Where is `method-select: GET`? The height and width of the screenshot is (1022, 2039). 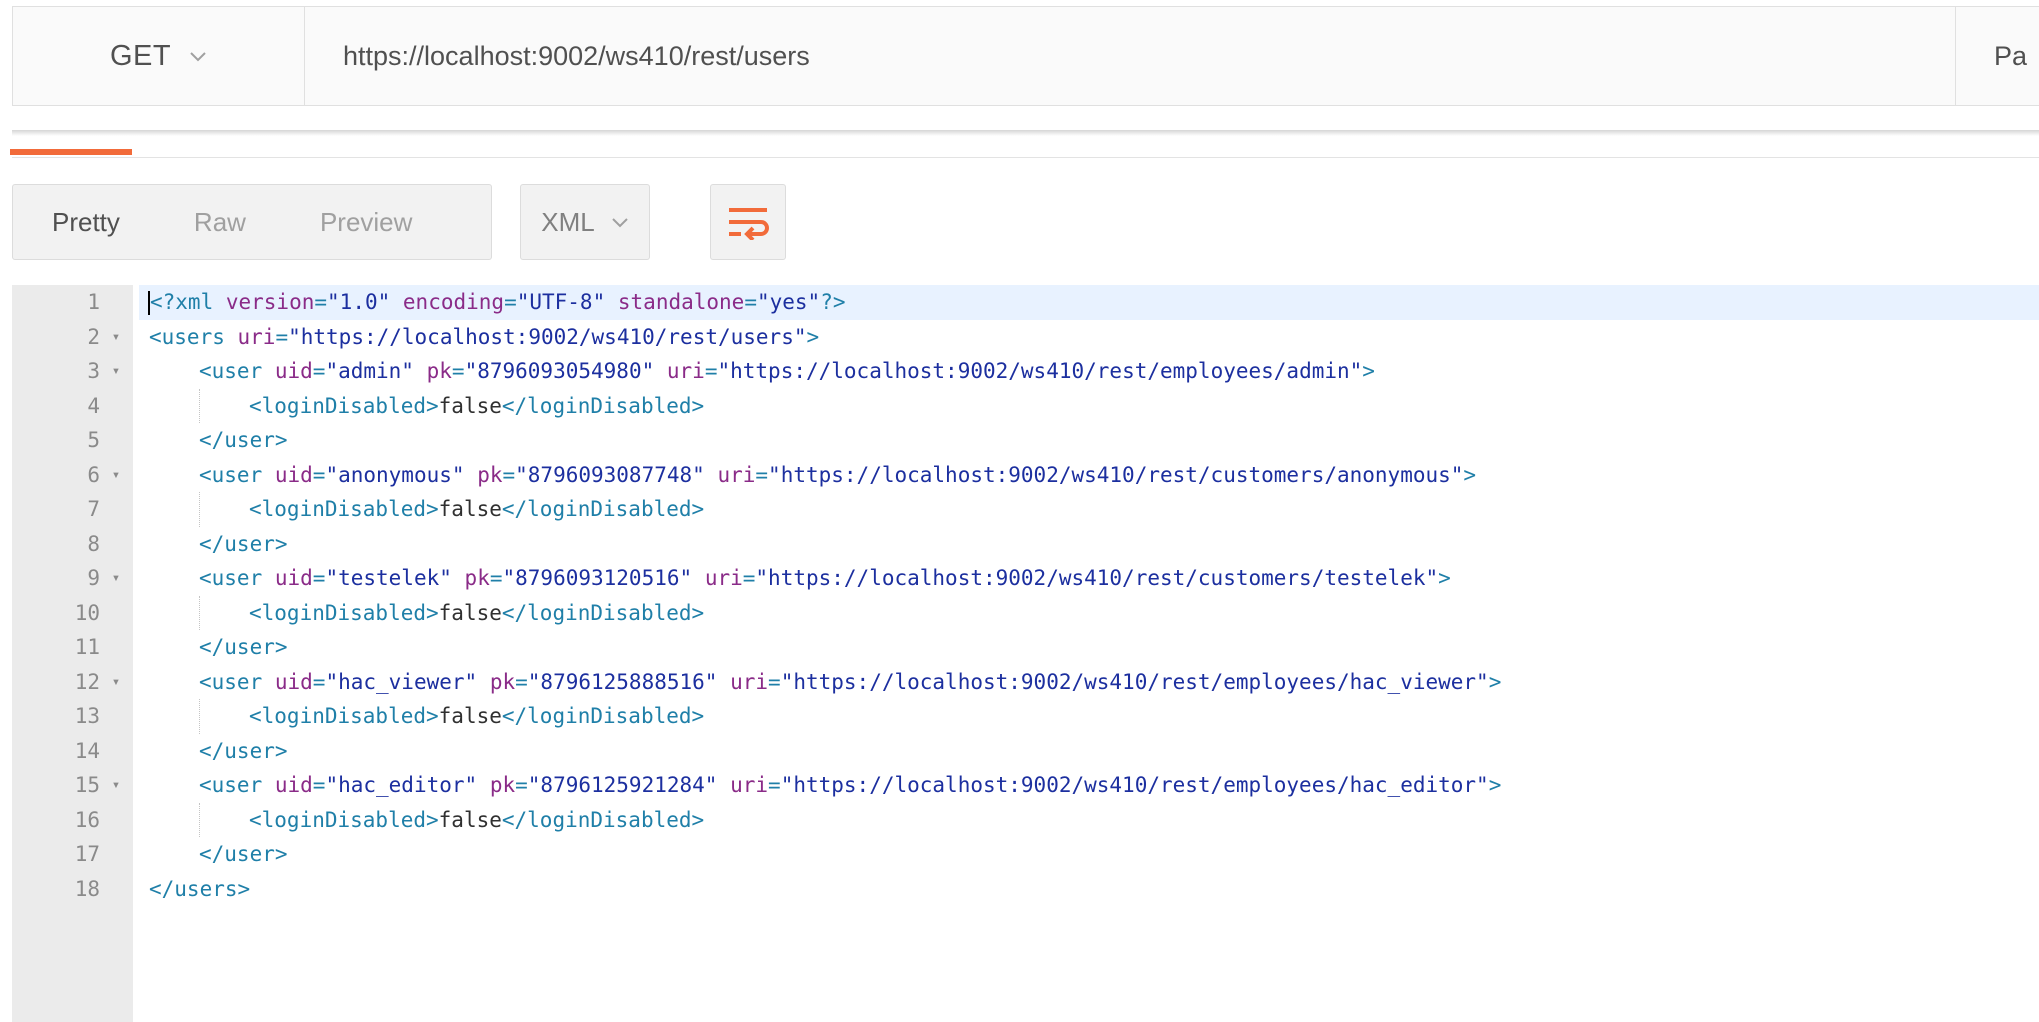 method-select: GET is located at coordinates (159, 56).